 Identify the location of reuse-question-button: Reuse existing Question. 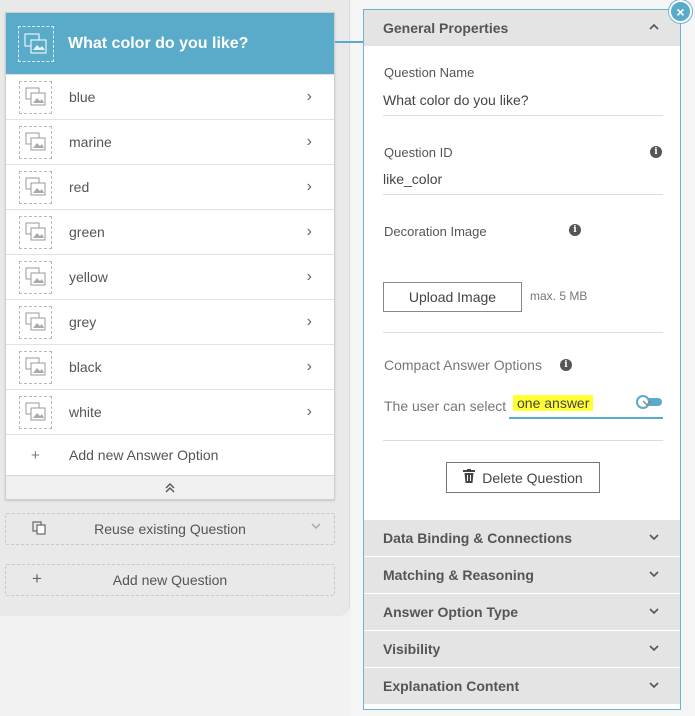
(170, 529).